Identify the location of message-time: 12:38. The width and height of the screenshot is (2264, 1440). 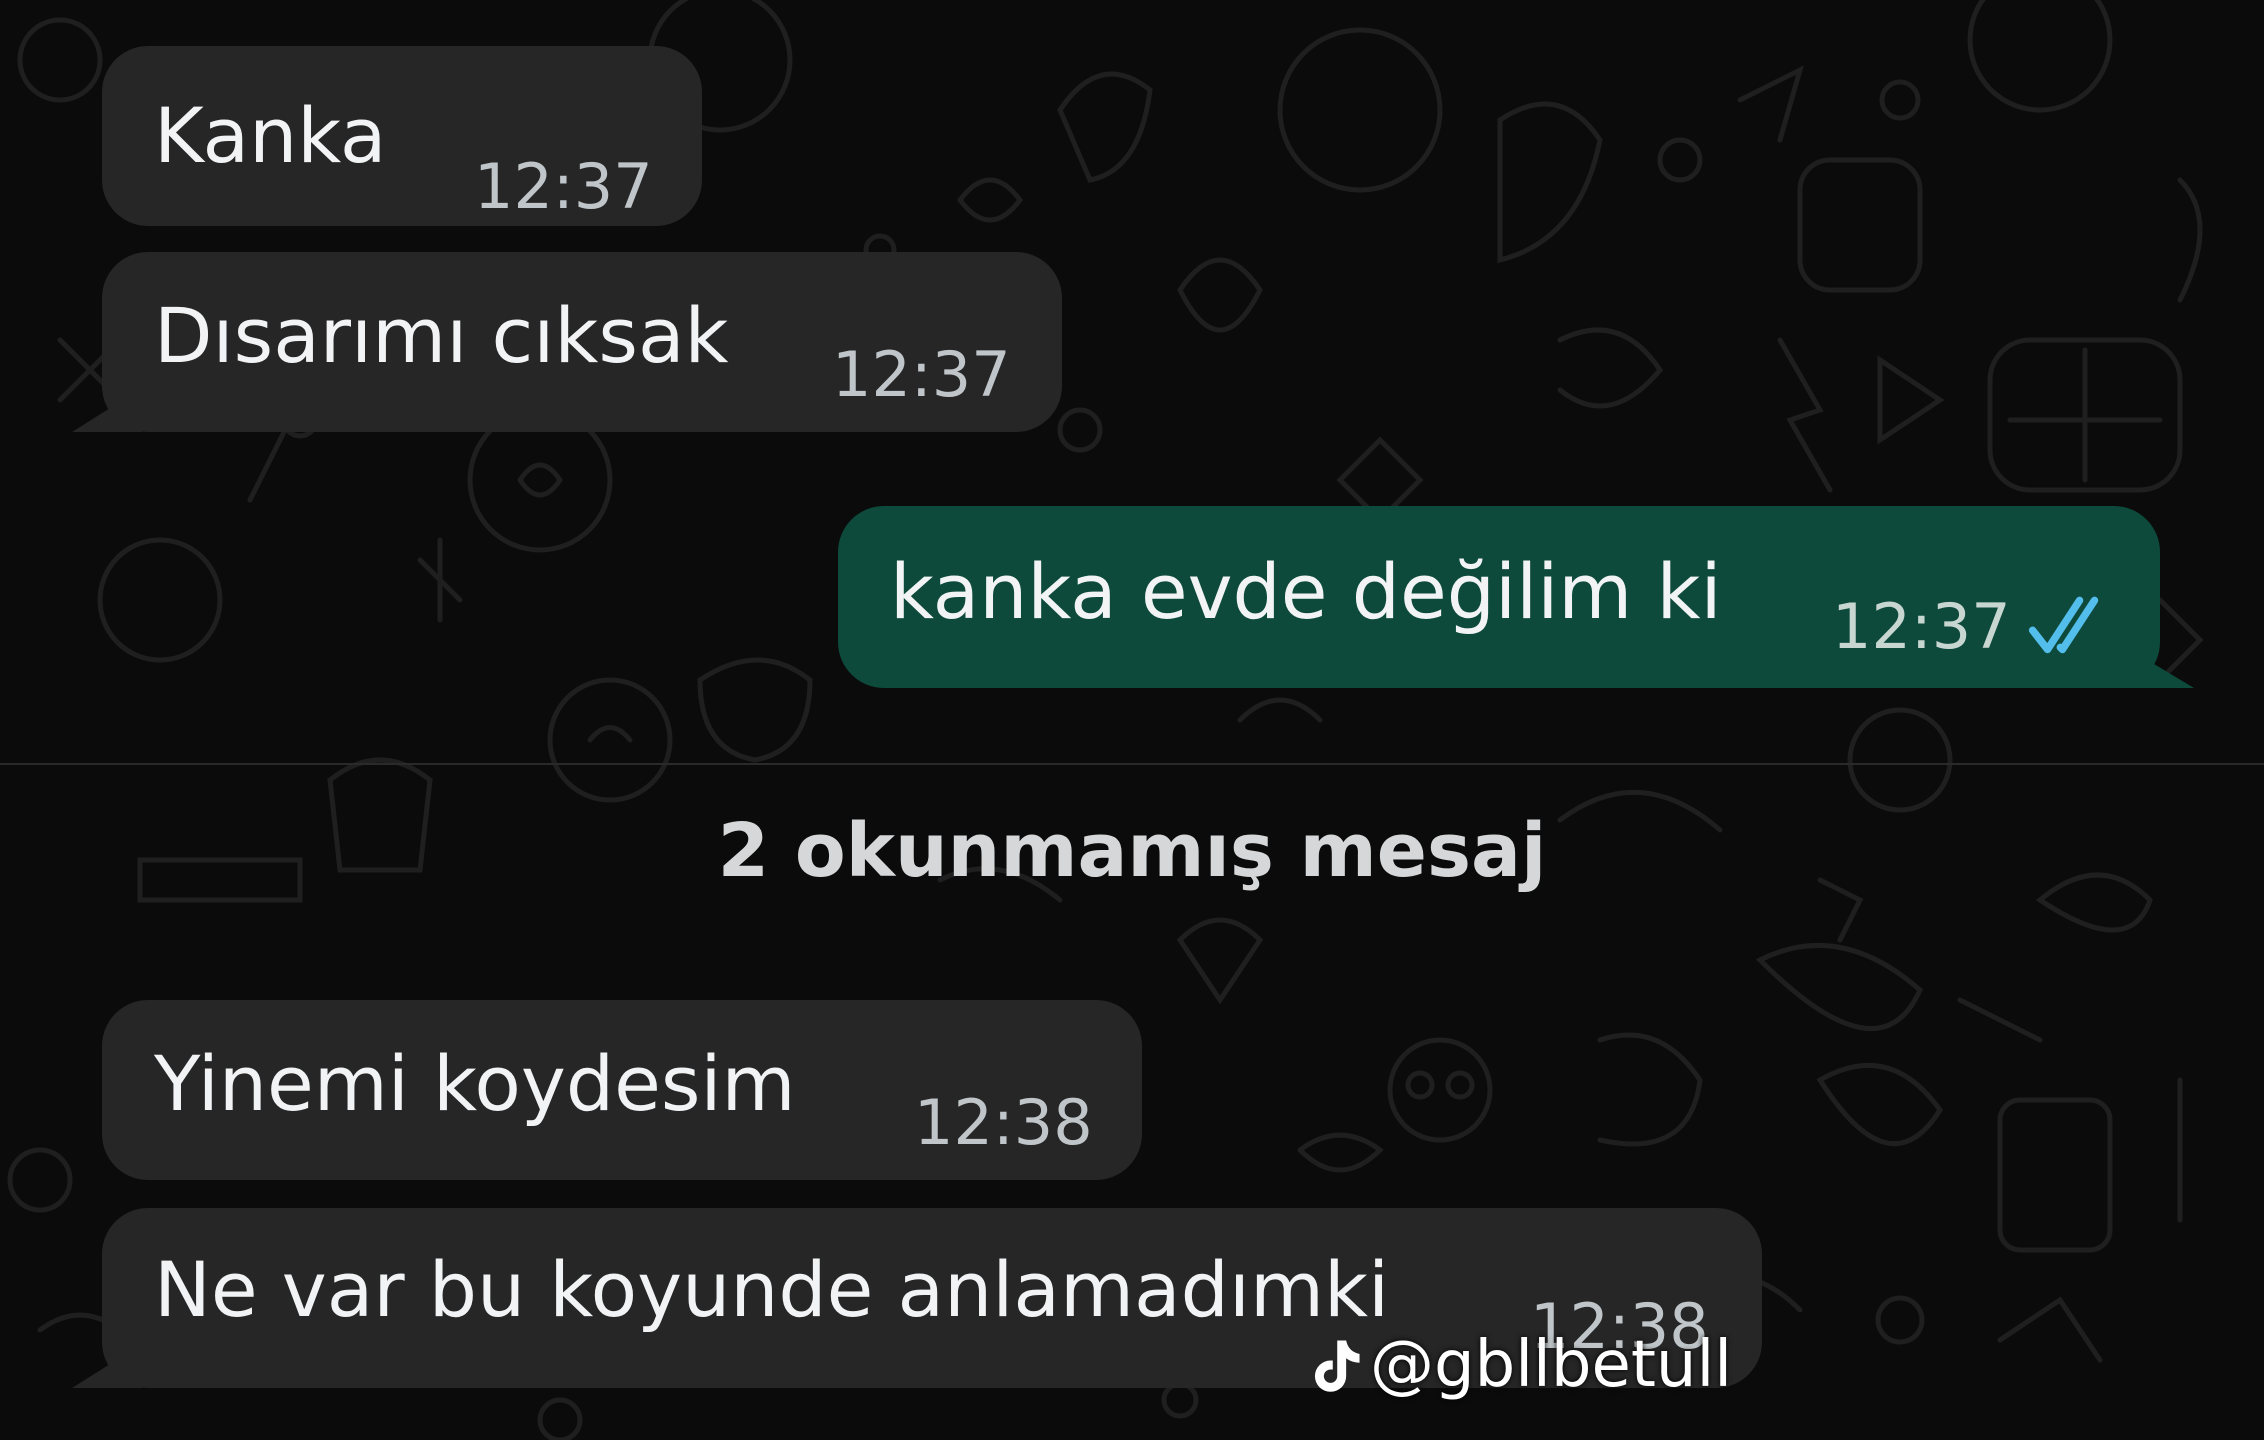
(1003, 1122).